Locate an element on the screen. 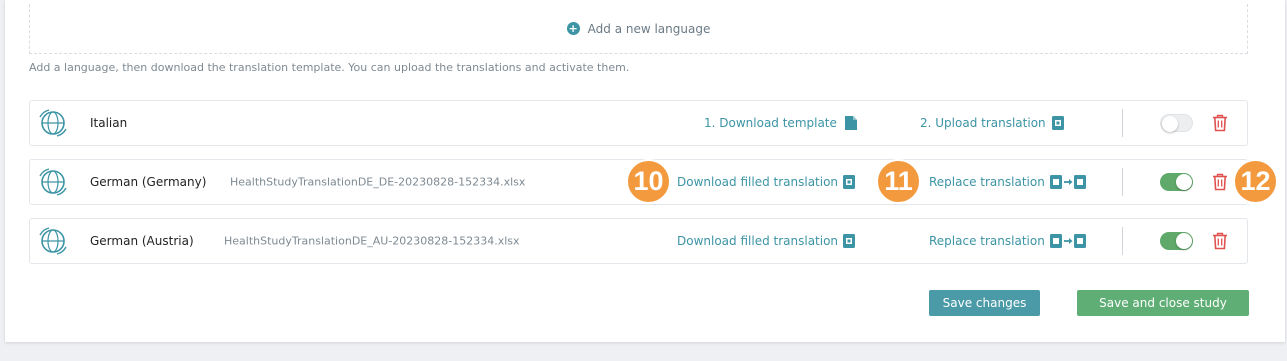 Image resolution: width=1287 pixels, height=361 pixels. annotation-badge-11: 11 is located at coordinates (898, 181).